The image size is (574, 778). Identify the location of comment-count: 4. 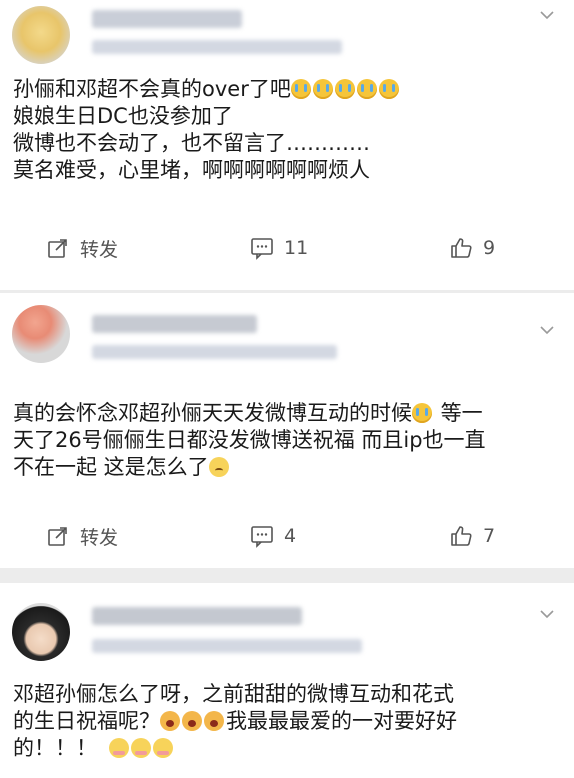
(290, 536).